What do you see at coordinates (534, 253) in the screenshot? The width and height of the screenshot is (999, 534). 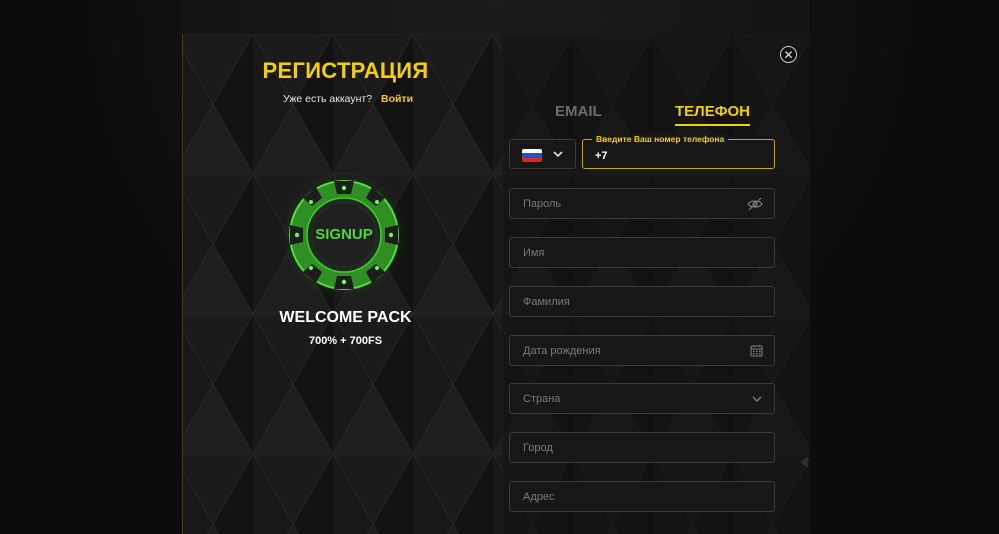 I see `first-name-placeholder: Имя` at bounding box center [534, 253].